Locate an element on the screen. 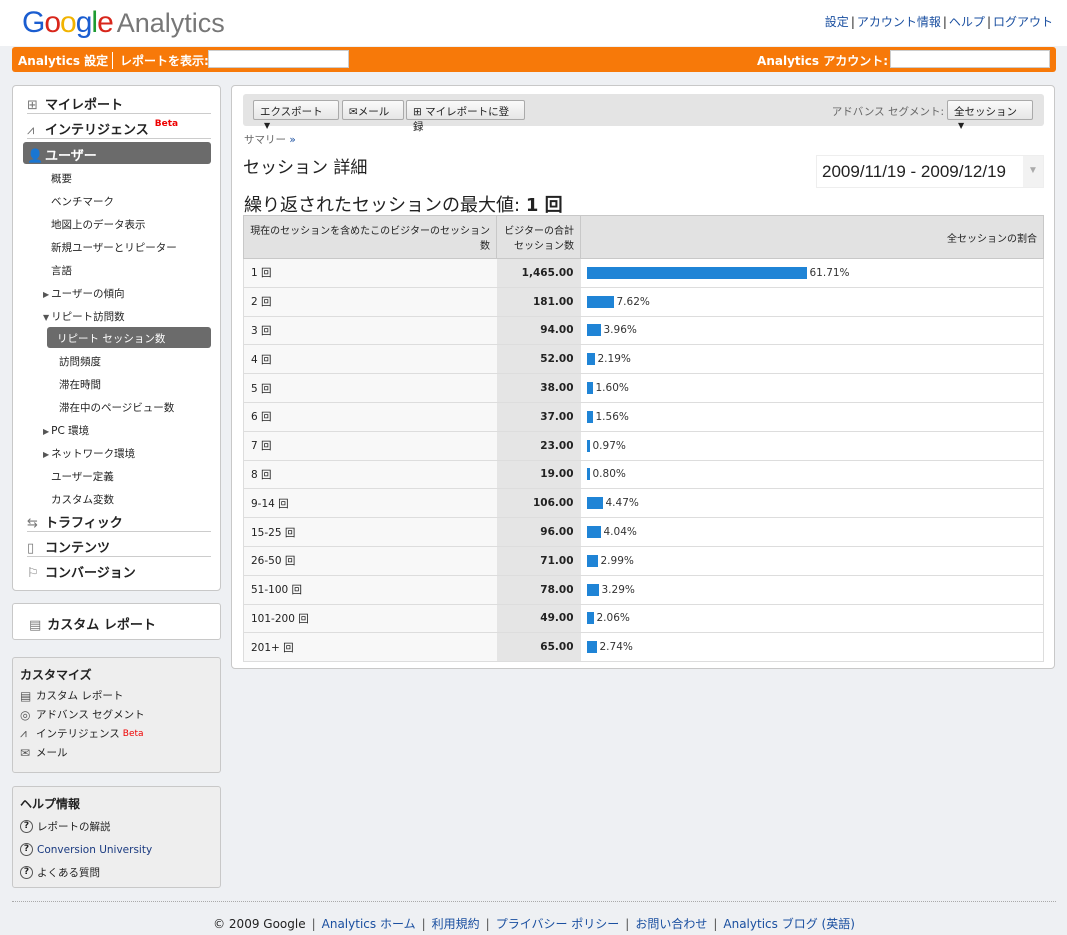 This screenshot has width=1067, height=935. table-row: 4 回 52.00 2.19% is located at coordinates (643, 359).